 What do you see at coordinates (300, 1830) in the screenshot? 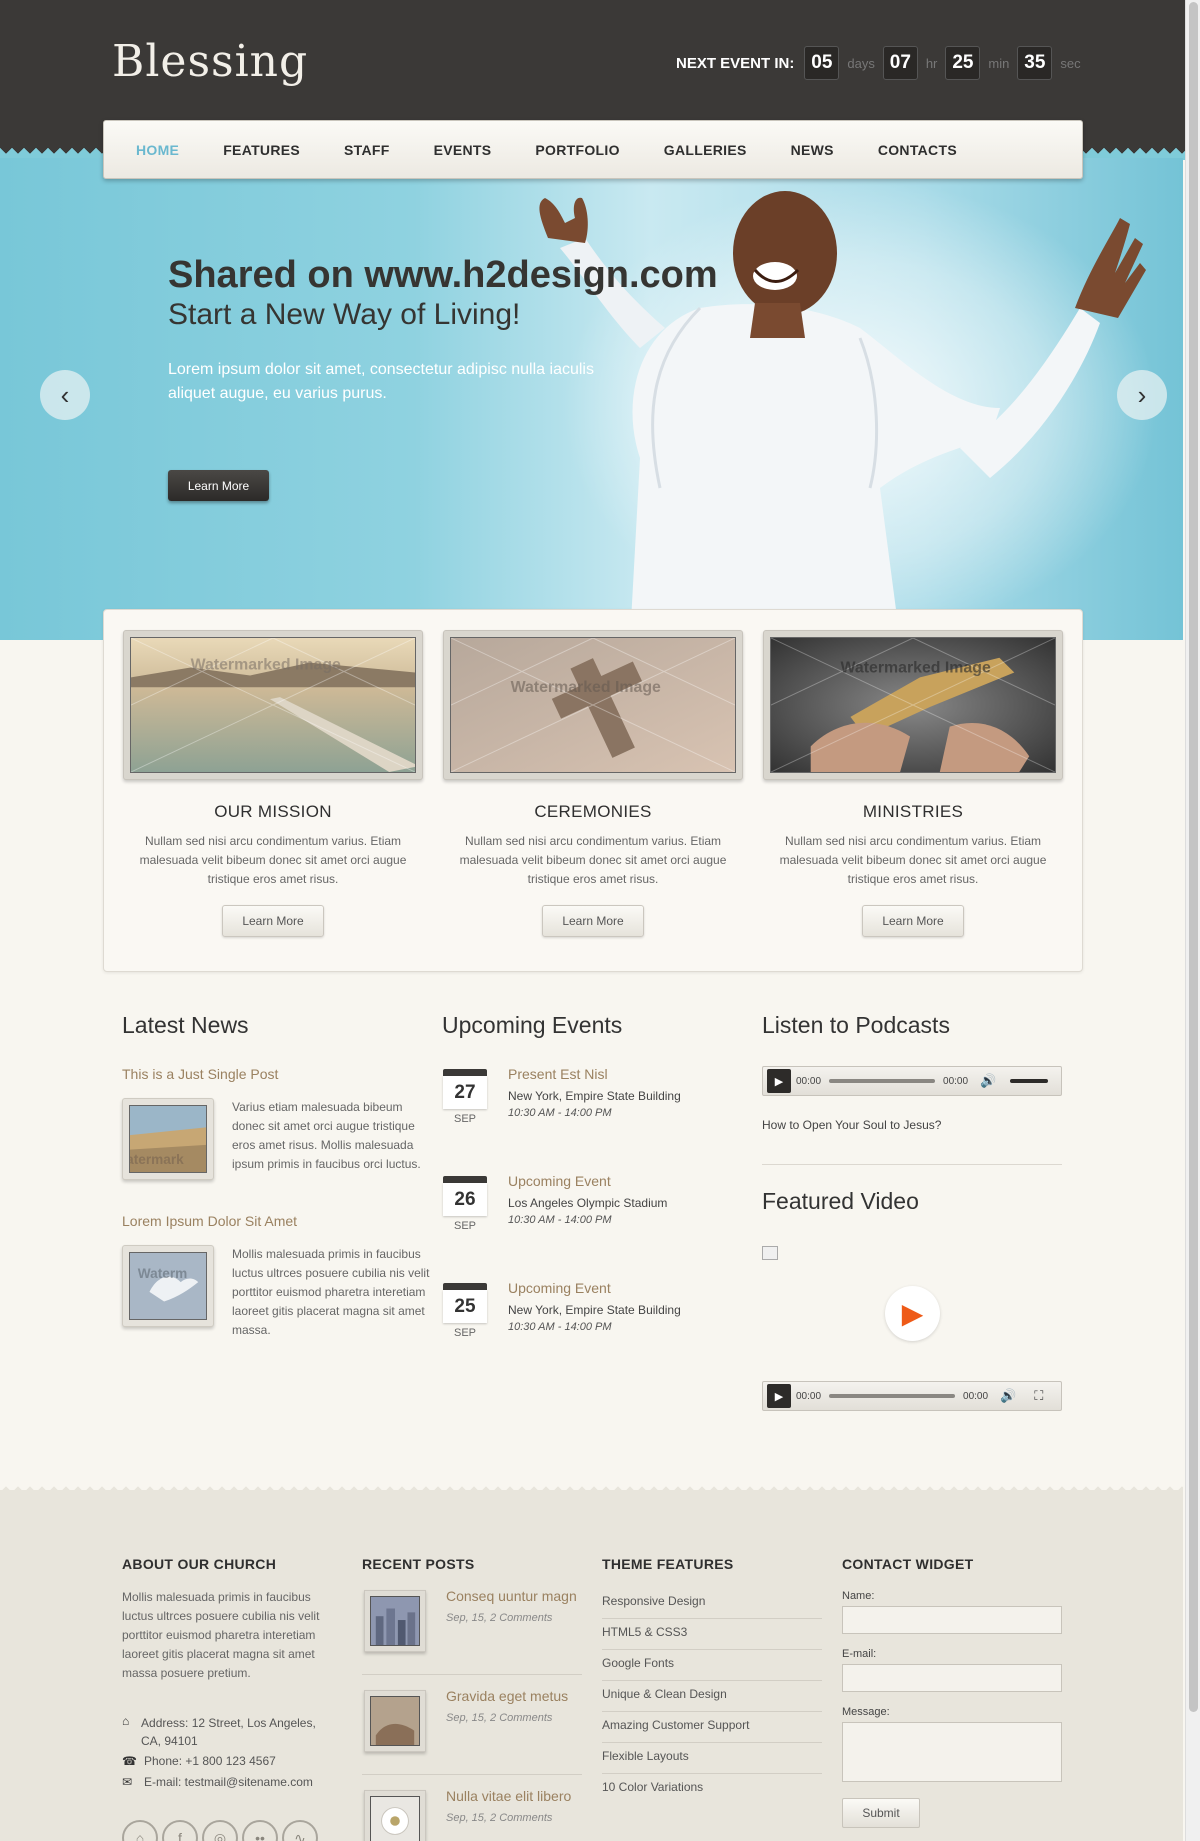
I see `social-rss-icon: ∿` at bounding box center [300, 1830].